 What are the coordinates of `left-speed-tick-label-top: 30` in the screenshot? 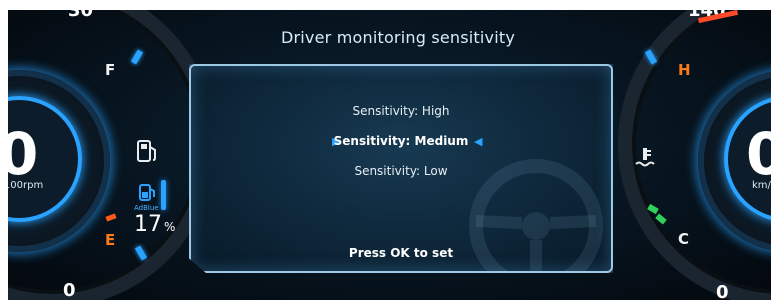 It's located at (81, 15).